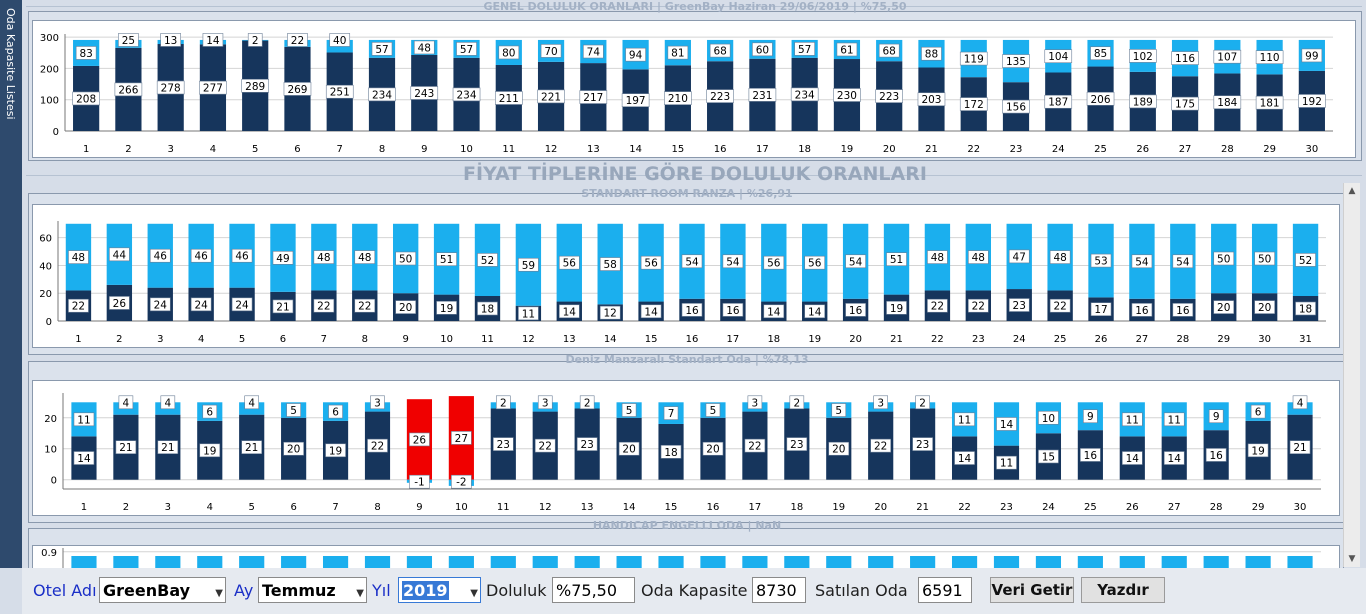 The image size is (1366, 614). What do you see at coordinates (11, 284) in the screenshot?
I see `sidebar-tab-oda-kapasite: Oda Kapasite Listesi` at bounding box center [11, 284].